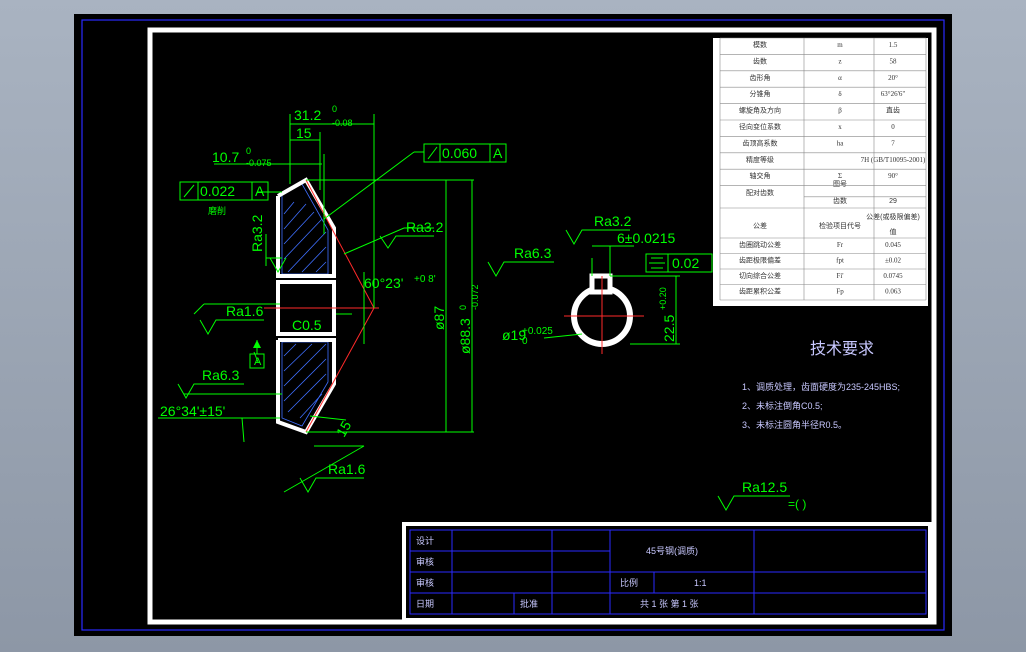 This screenshot has height=652, width=1026. Describe the element at coordinates (760, 159) in the screenshot. I see `param-row-7-col-0: 精度等级` at that location.